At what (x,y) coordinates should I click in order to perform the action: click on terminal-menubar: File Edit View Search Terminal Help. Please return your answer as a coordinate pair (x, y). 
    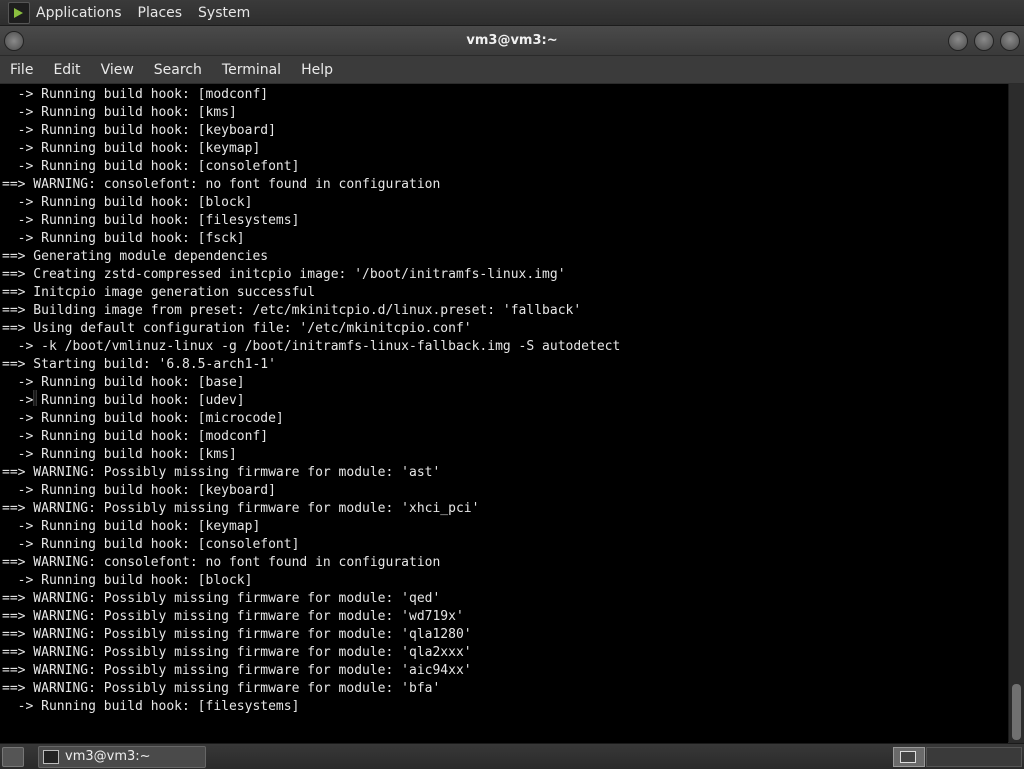
    Looking at the image, I should click on (512, 69).